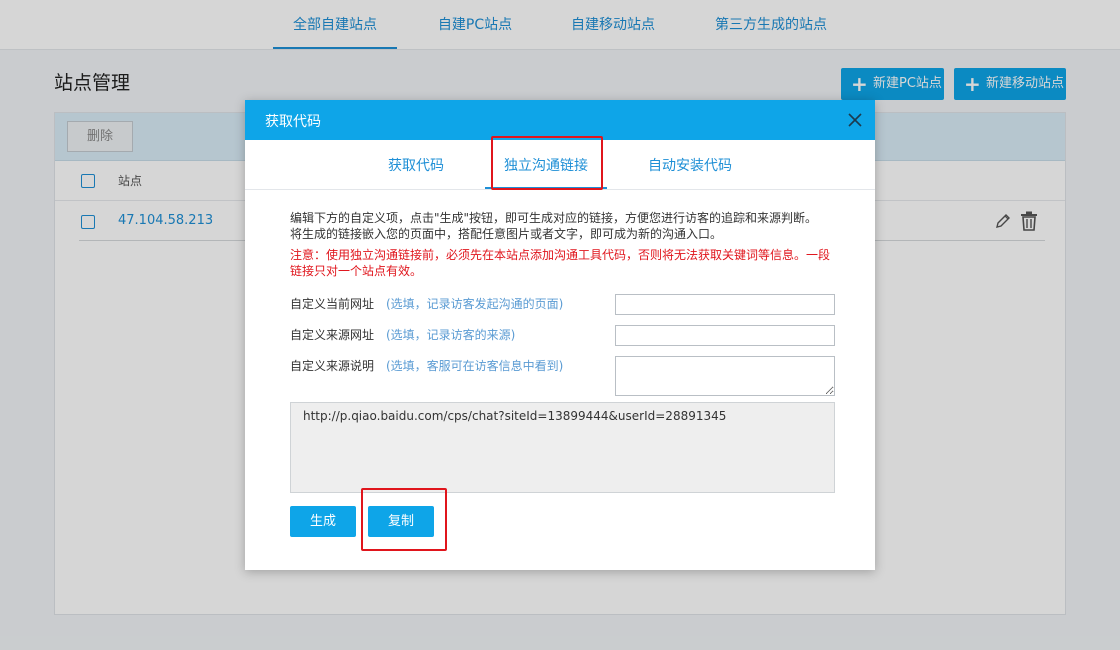 Image resolution: width=1120 pixels, height=650 pixels. I want to click on tab-auto-install-code: 自动安装代码, so click(690, 165).